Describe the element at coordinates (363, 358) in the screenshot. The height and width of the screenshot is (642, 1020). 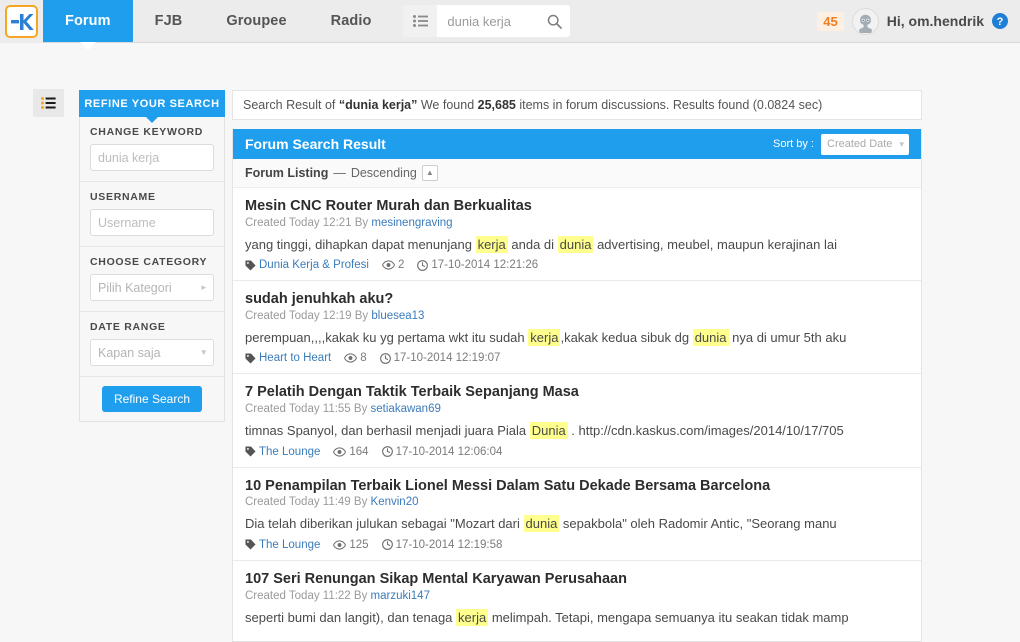
I see `result-view-count: 8` at that location.